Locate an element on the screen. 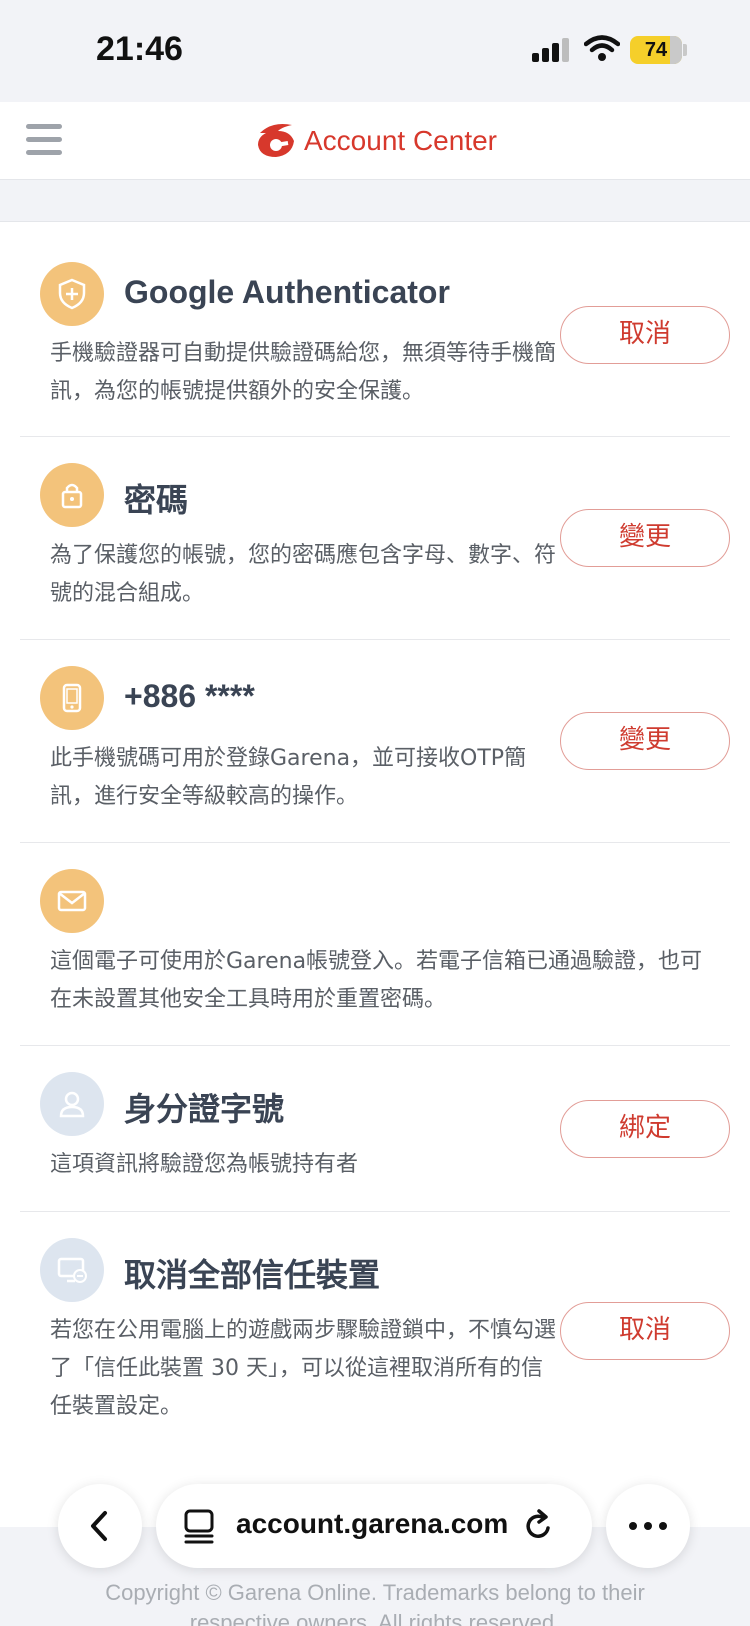  lock-icon is located at coordinates (72, 495).